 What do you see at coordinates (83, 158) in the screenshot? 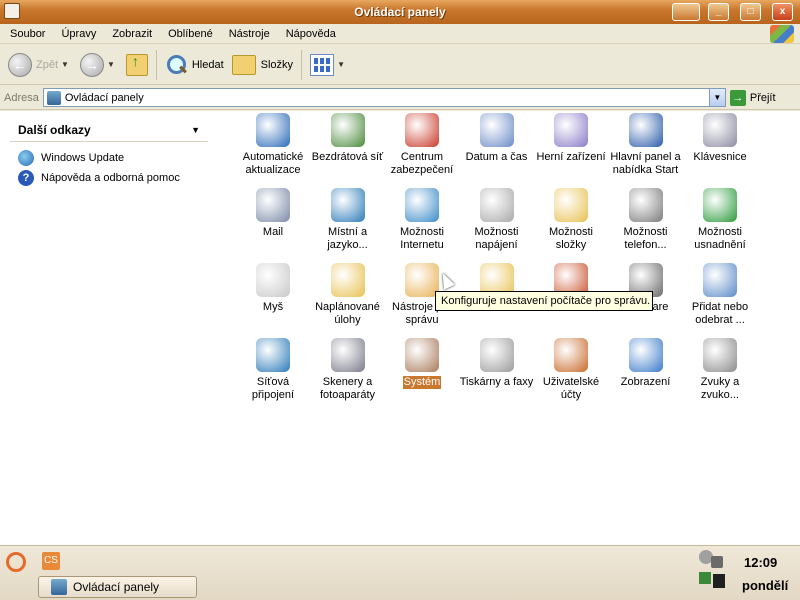
I see `link-label: Windows Update` at bounding box center [83, 158].